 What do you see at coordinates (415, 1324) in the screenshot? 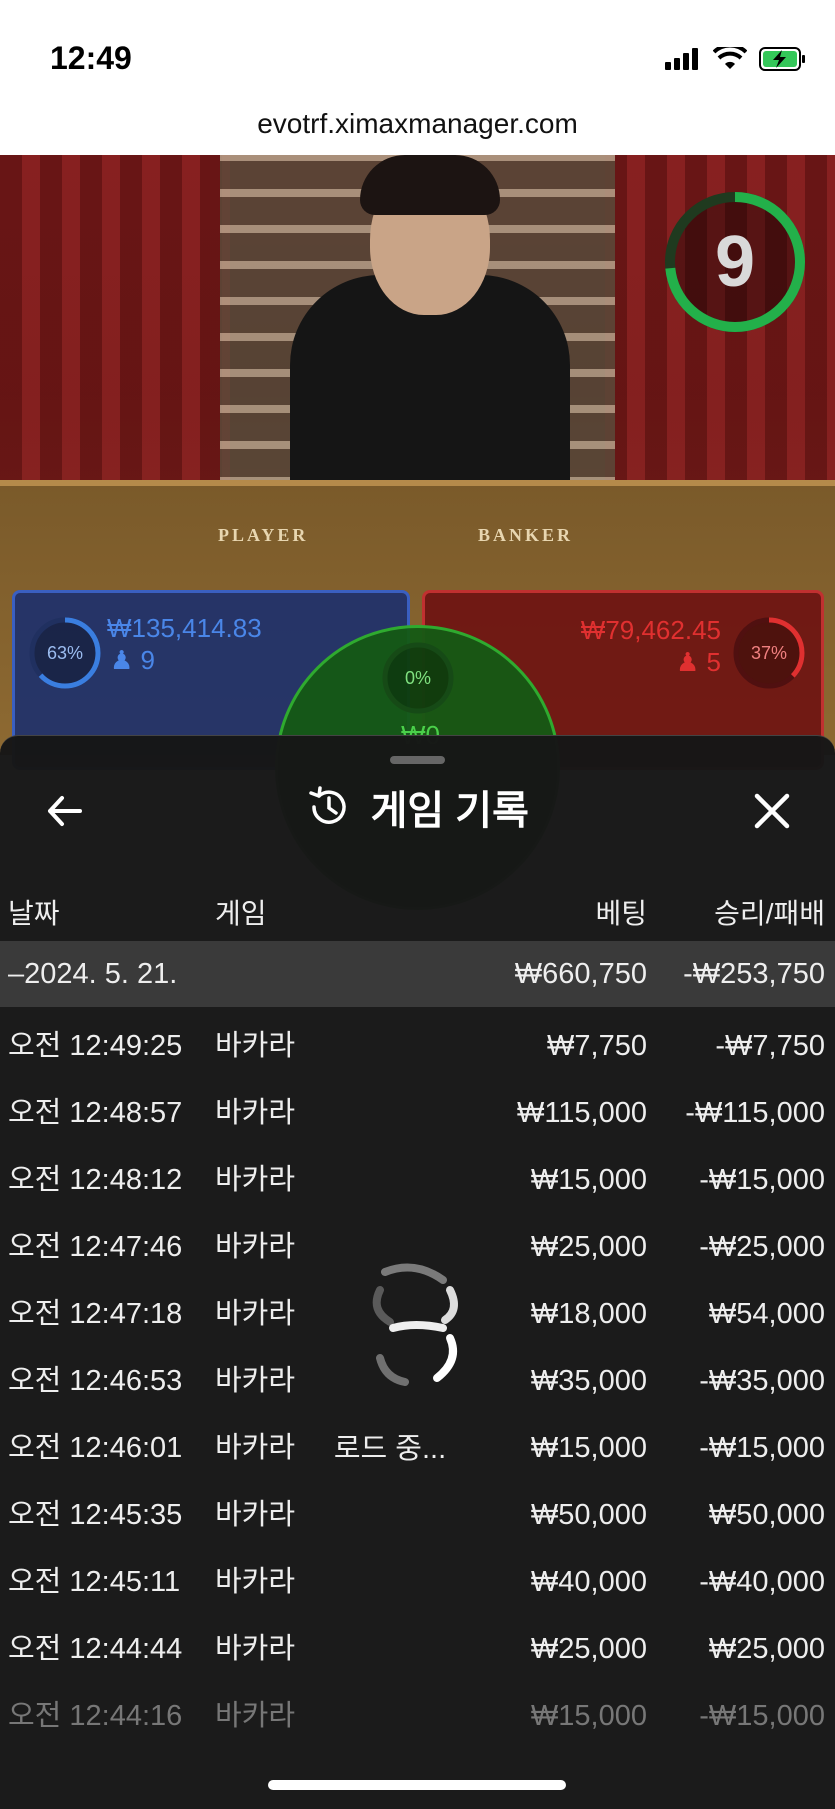
I see `loading-spinner-icon` at bounding box center [415, 1324].